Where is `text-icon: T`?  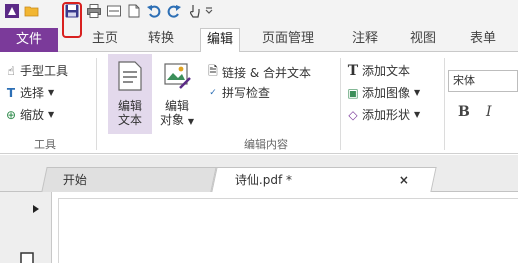
text-icon: T is located at coordinates (353, 70).